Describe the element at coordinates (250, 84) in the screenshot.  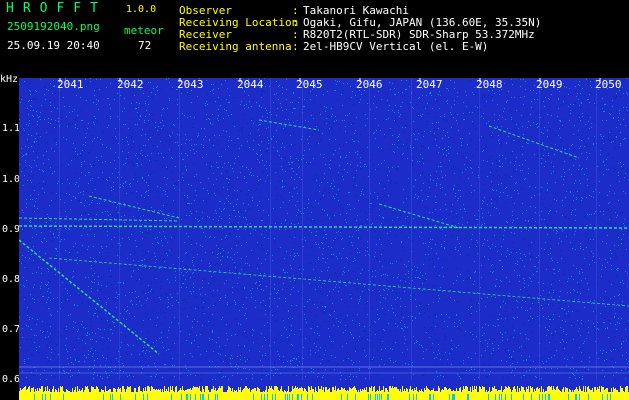
I see `x-tick-label: 2044` at that location.